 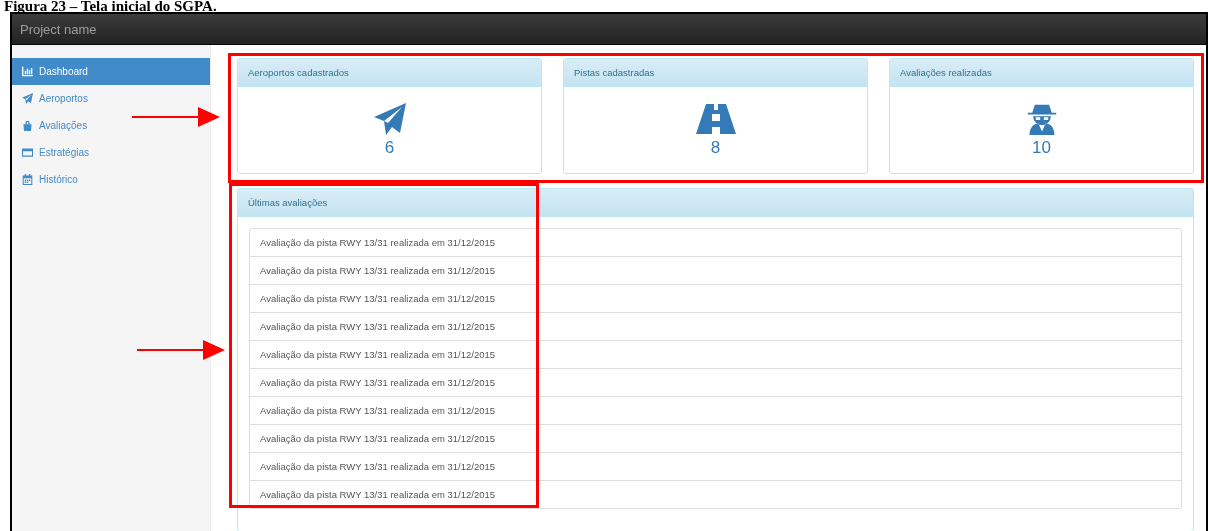 I want to click on card-title: Avaliações realizadas, so click(x=1041, y=73).